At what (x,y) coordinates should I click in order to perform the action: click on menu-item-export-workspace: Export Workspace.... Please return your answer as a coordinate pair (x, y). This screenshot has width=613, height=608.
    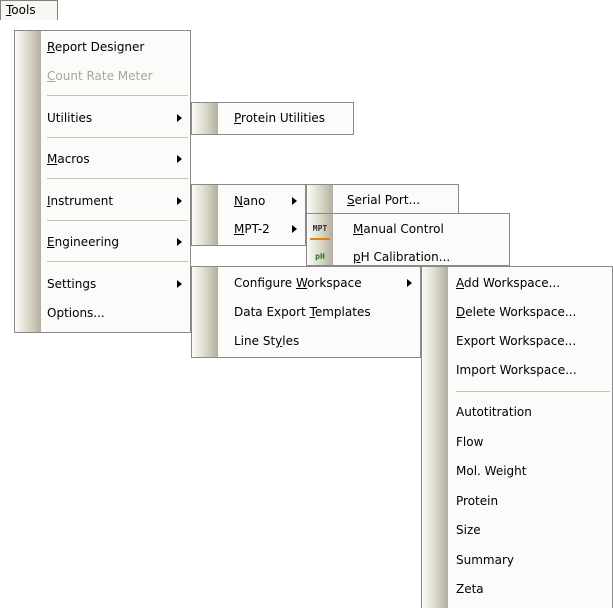
    Looking at the image, I should click on (517, 341).